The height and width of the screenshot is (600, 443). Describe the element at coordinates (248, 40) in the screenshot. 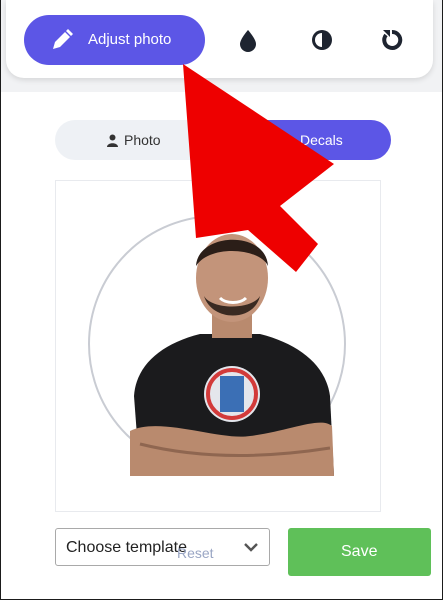

I see `drop-icon` at that location.